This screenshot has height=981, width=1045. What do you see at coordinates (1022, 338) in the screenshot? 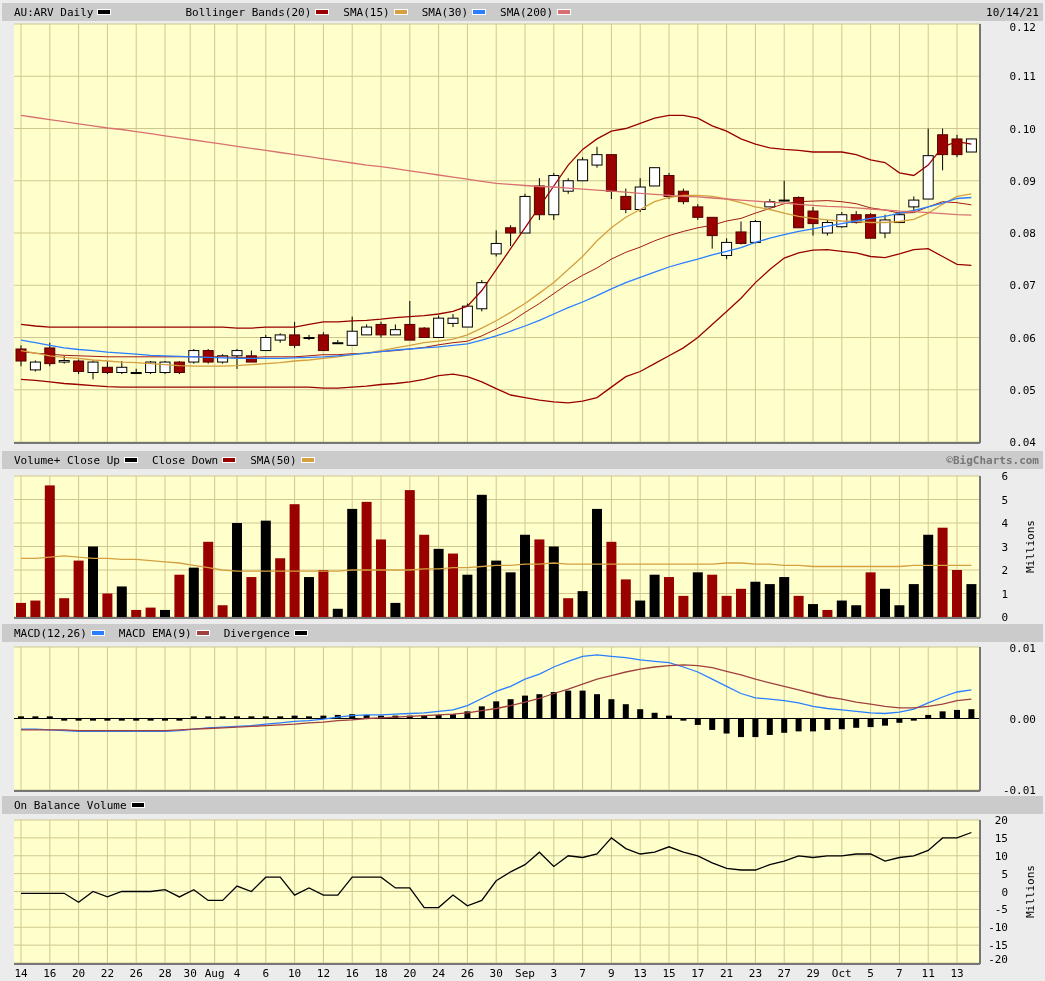
I see `axis-tick-label: 0.06` at bounding box center [1022, 338].